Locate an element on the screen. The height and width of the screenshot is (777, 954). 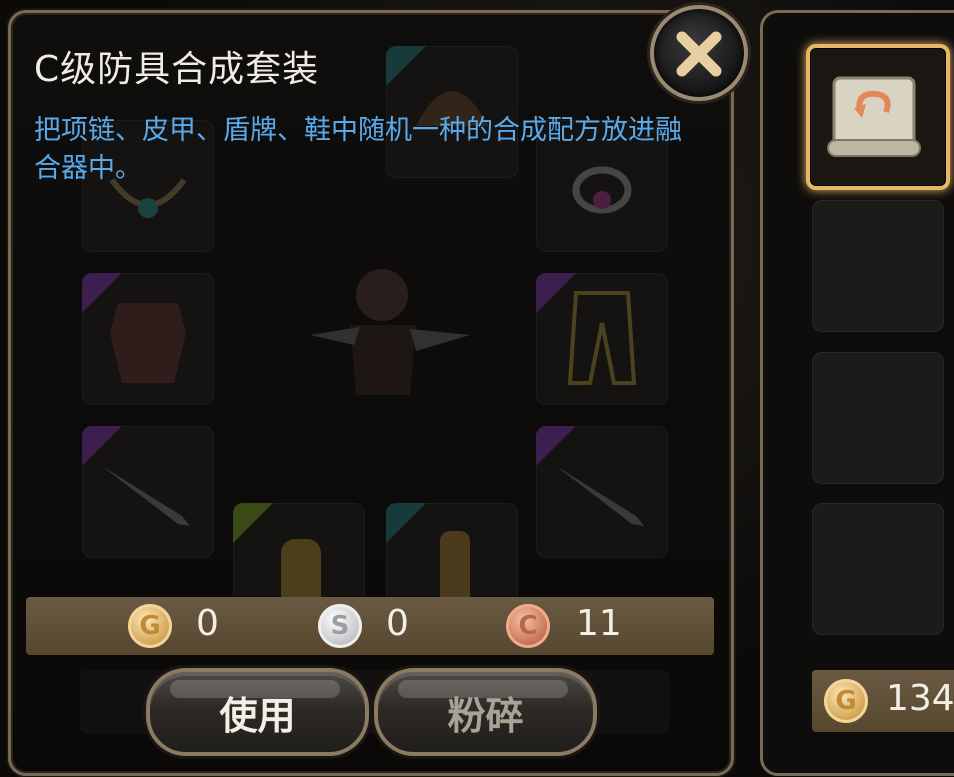
close-button is located at coordinates (699, 53).